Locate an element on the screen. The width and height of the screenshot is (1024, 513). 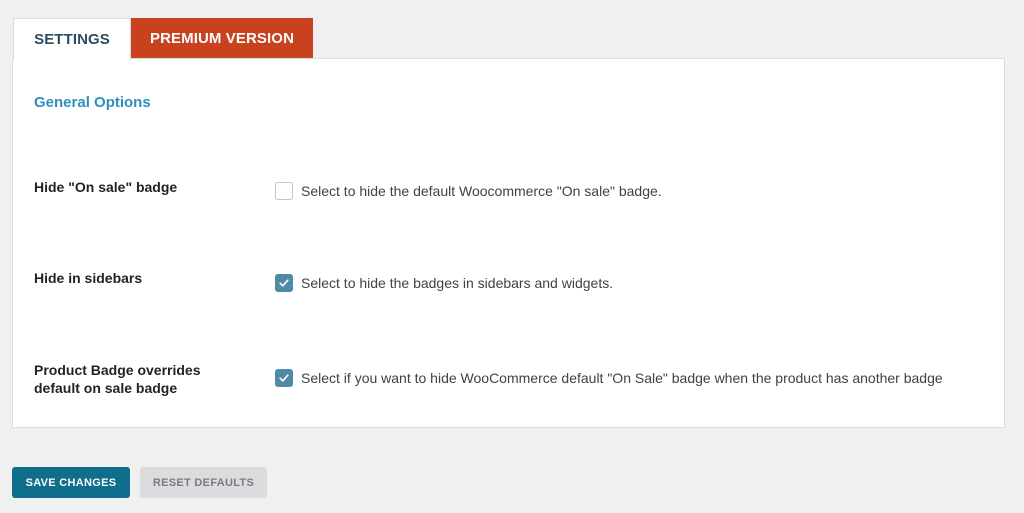
reset-defaults-button: RESET DEFAULTS is located at coordinates (203, 482).